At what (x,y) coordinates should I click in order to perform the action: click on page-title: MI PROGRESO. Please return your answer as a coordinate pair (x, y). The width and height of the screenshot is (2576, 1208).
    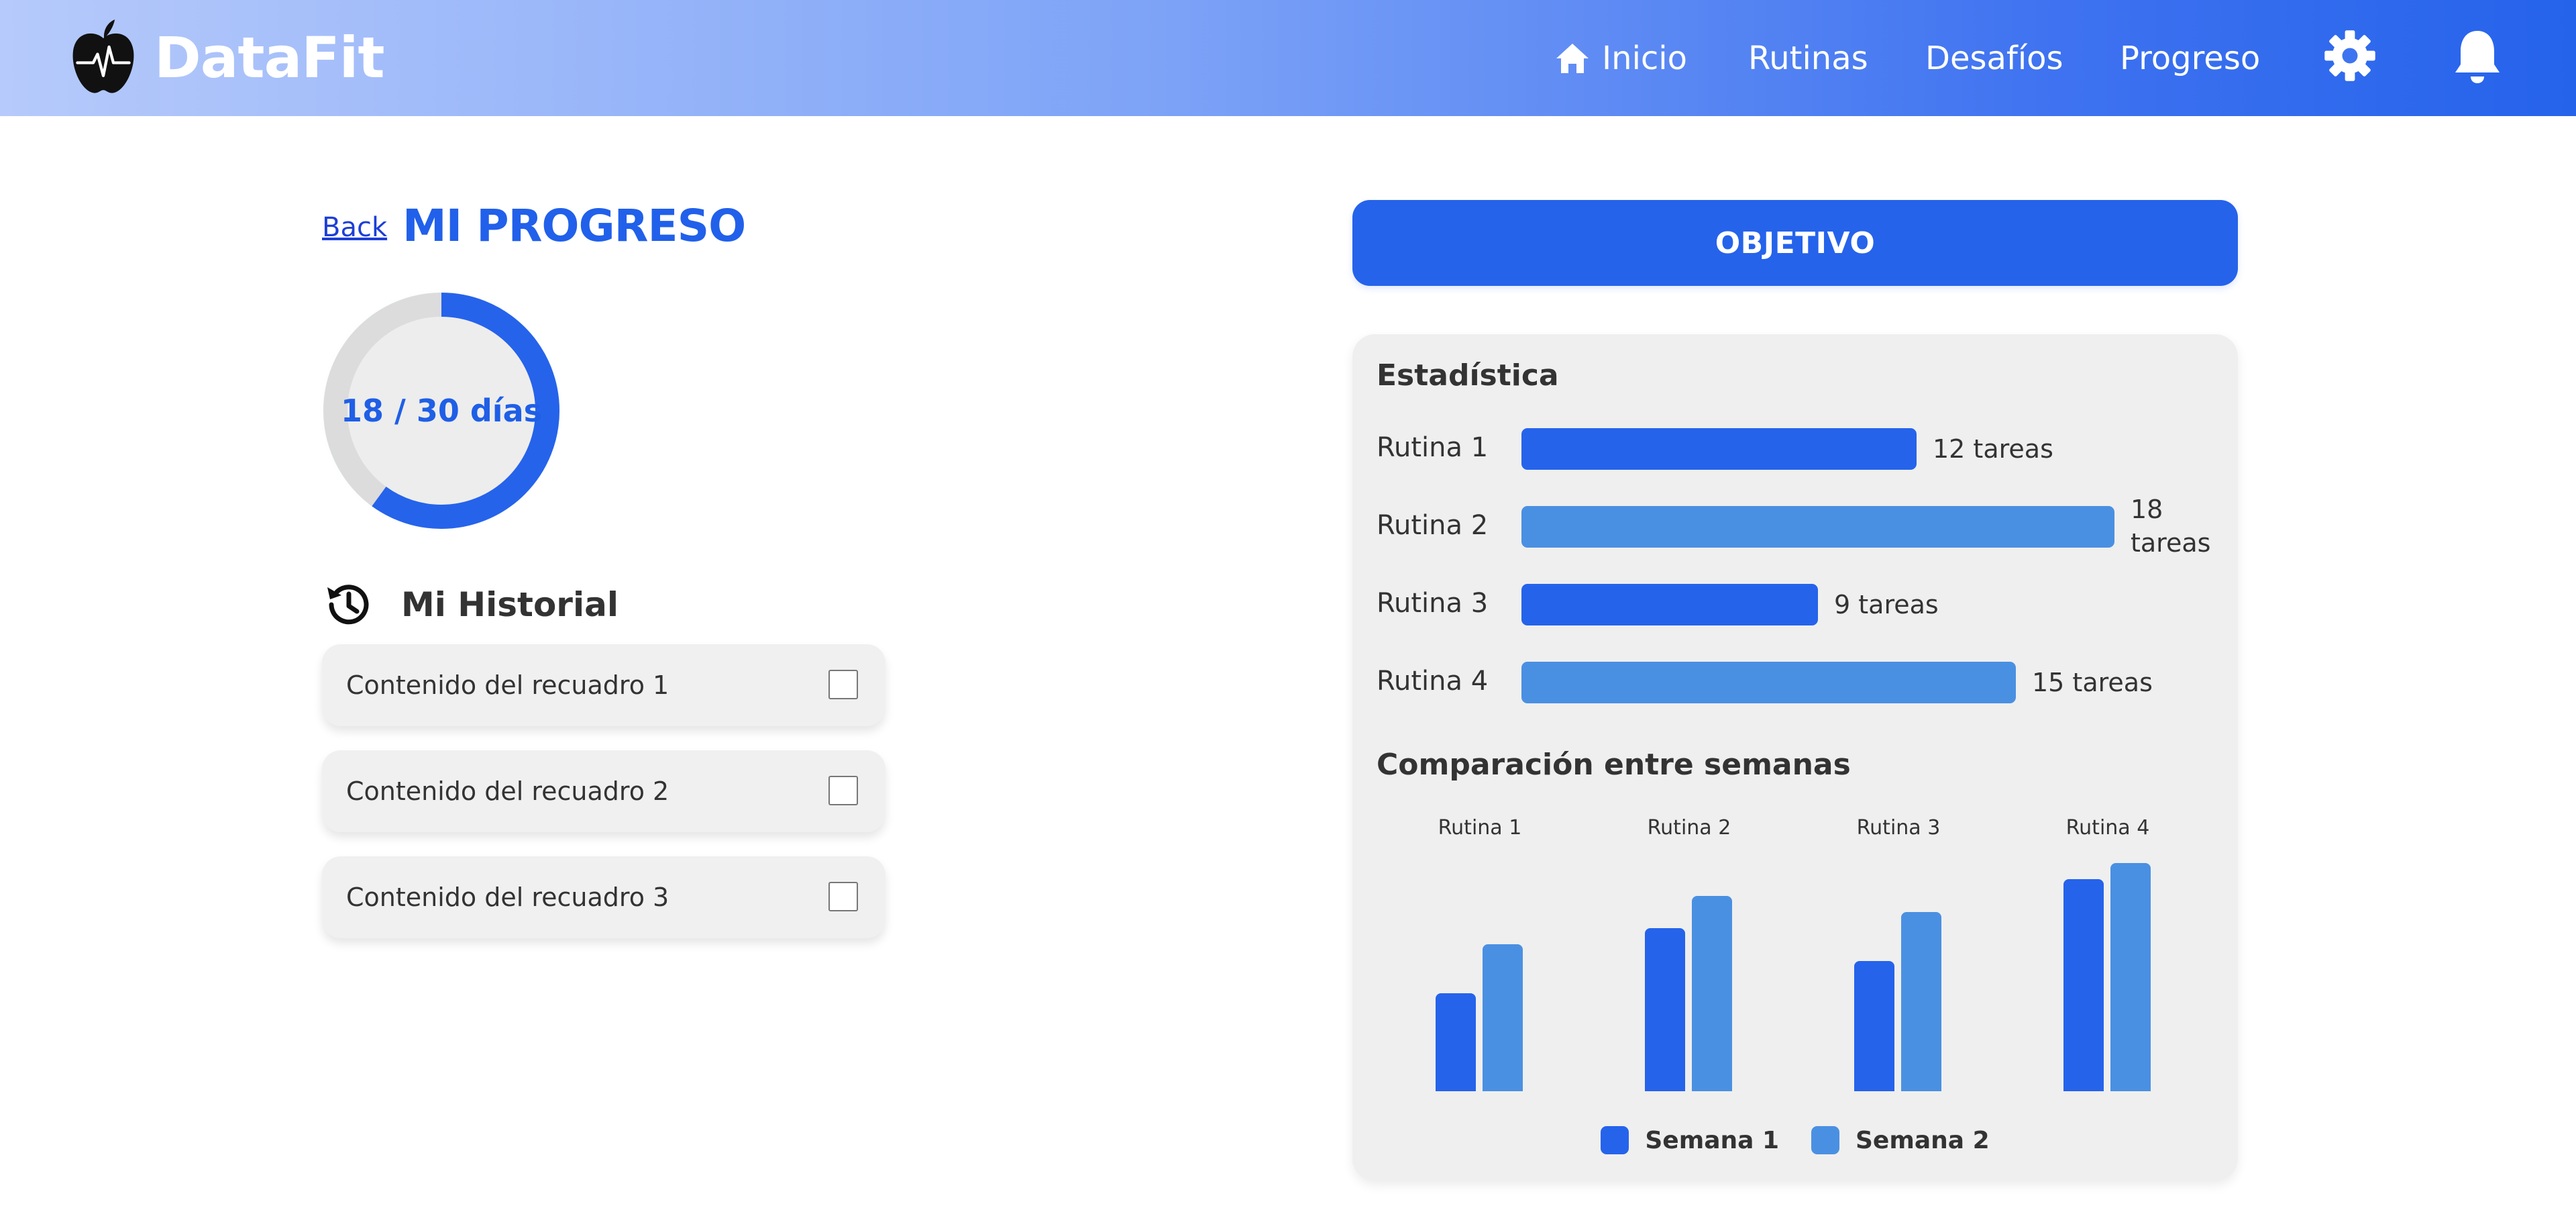
    Looking at the image, I should click on (574, 226).